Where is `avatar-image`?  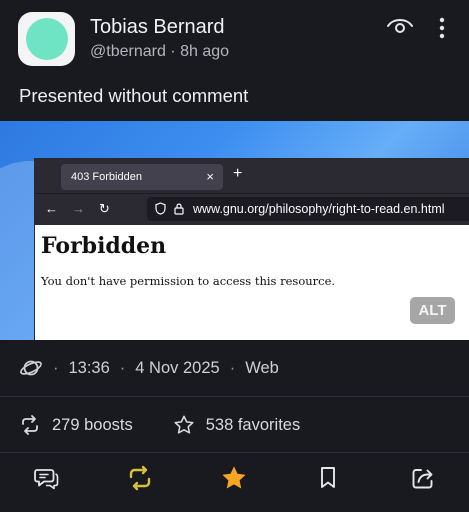 avatar-image is located at coordinates (46, 39).